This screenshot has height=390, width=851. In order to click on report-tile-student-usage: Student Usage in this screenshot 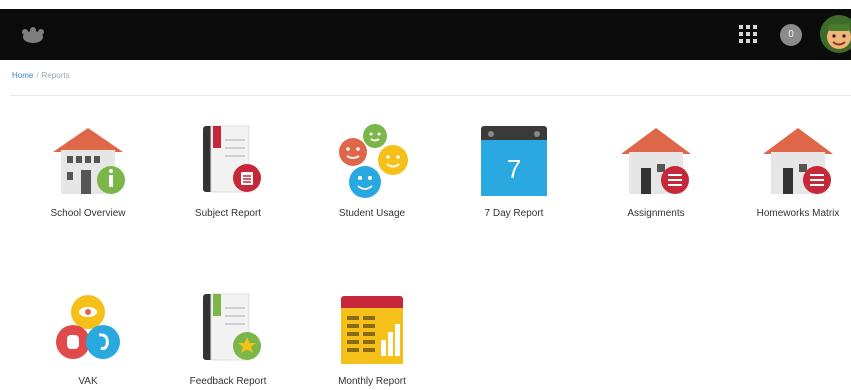, I will do `click(372, 170)`.